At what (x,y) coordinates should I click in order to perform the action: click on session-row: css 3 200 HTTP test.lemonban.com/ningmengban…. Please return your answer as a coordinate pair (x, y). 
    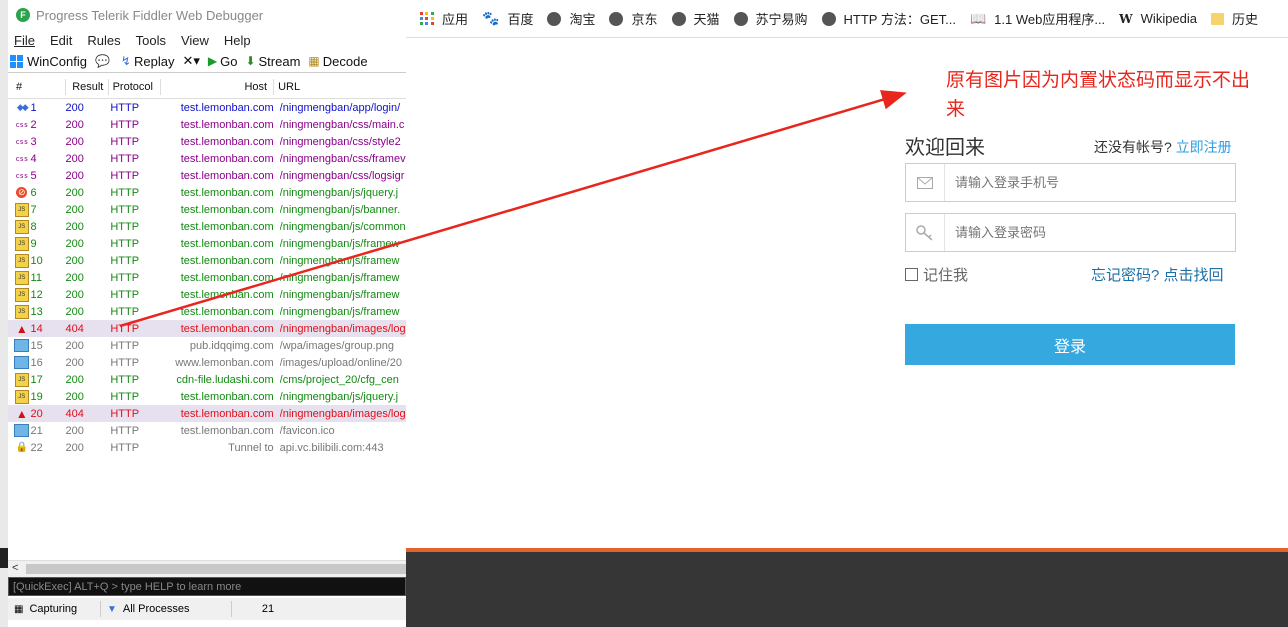
    Looking at the image, I should click on (207, 141).